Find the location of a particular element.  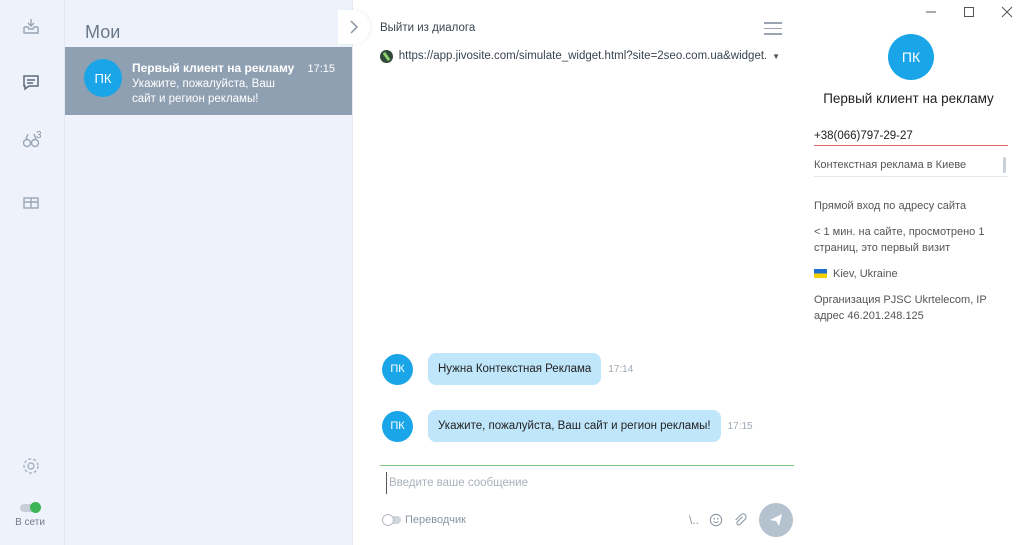

exit-dialog-link: Выйти из диалога is located at coordinates (427, 28).